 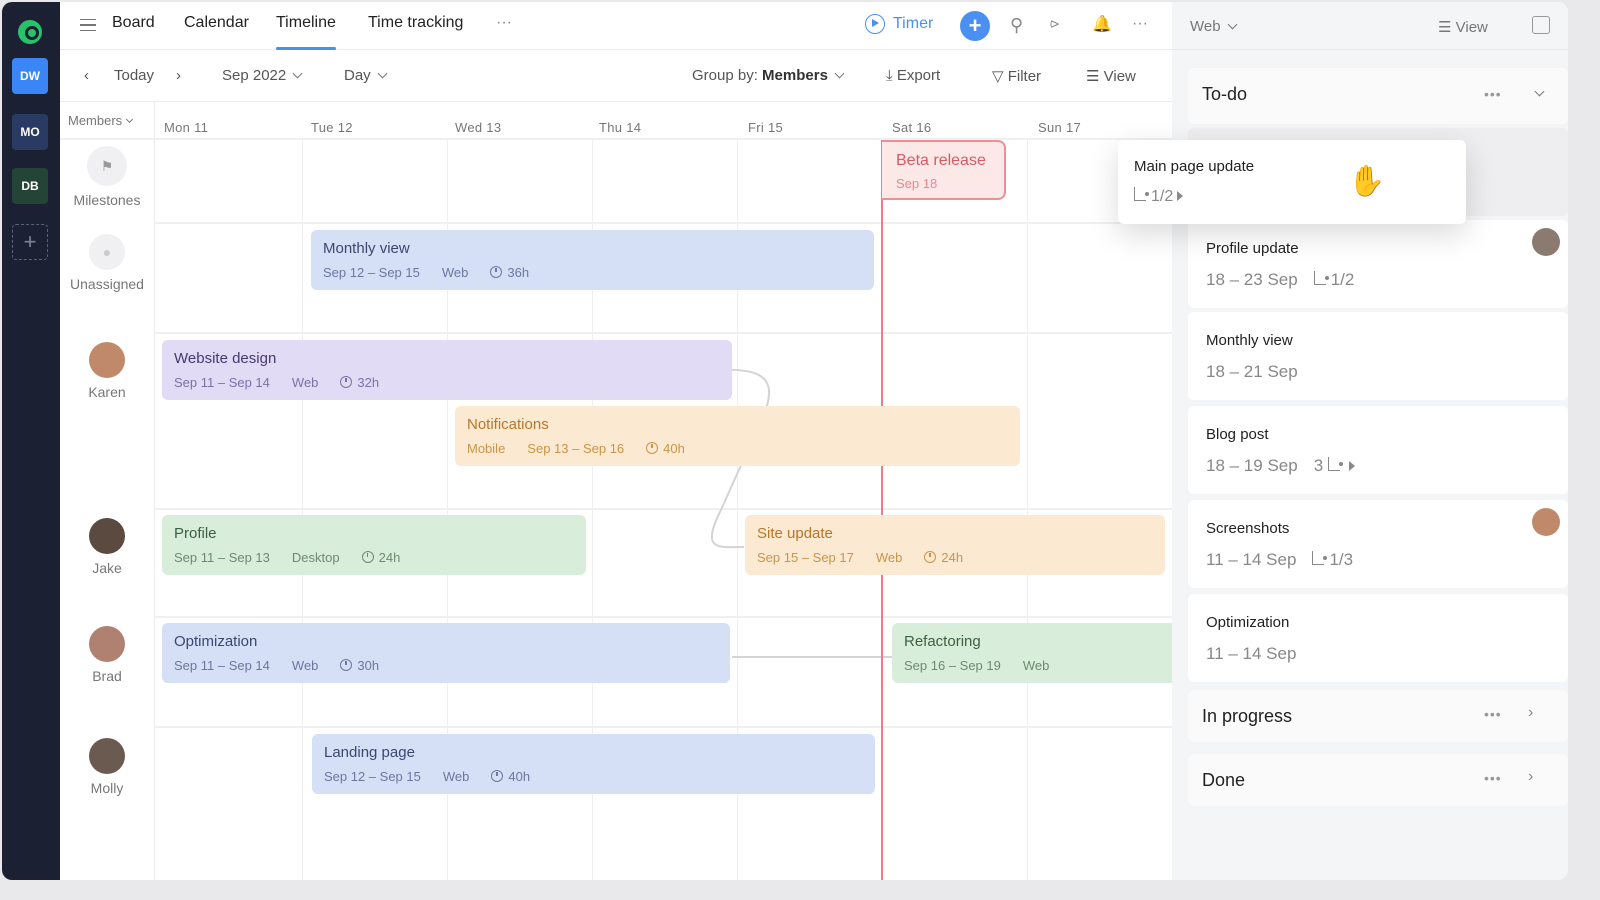 I want to click on subtask-icon, so click(x=1321, y=278).